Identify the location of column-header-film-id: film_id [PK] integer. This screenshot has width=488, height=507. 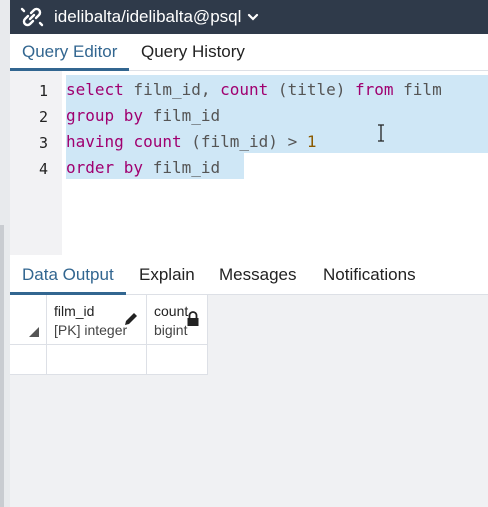
(97, 320).